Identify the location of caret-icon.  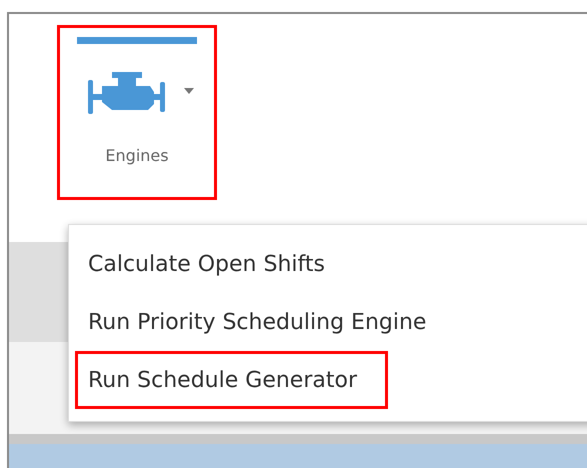
(189, 91).